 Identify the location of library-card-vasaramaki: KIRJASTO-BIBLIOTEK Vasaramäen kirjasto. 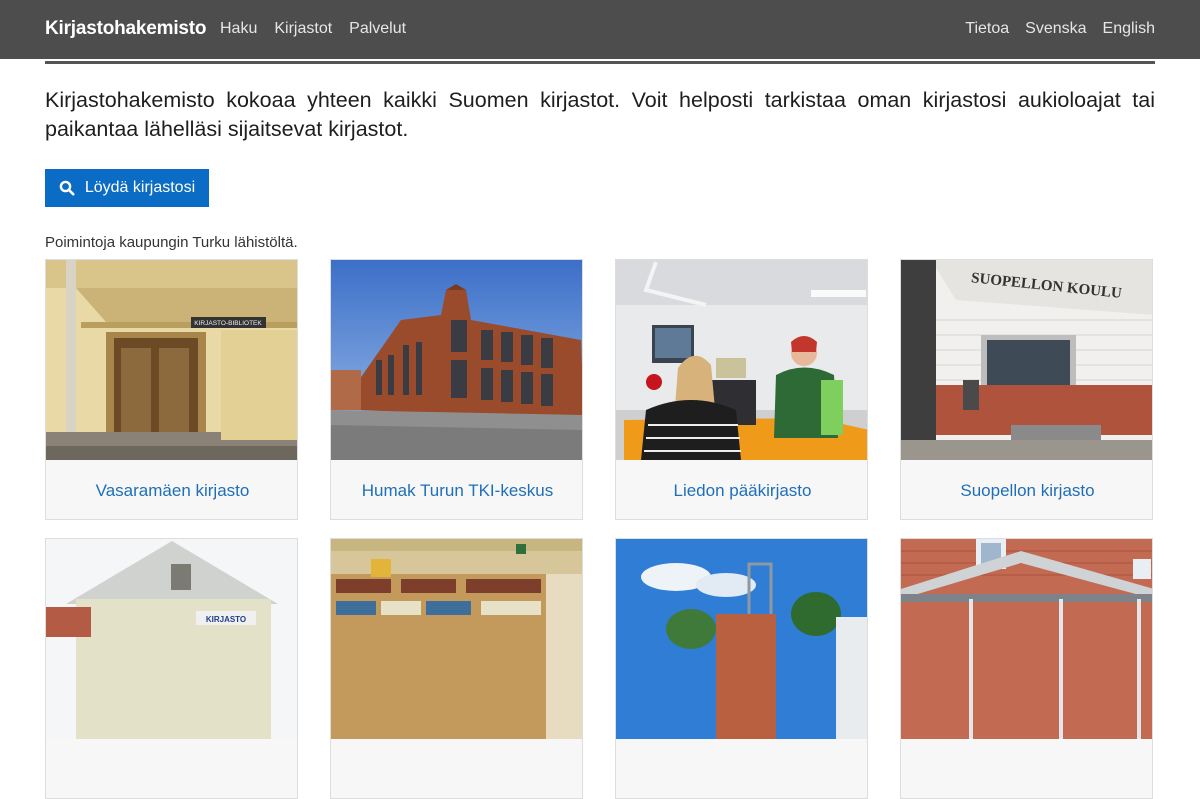
(171, 389).